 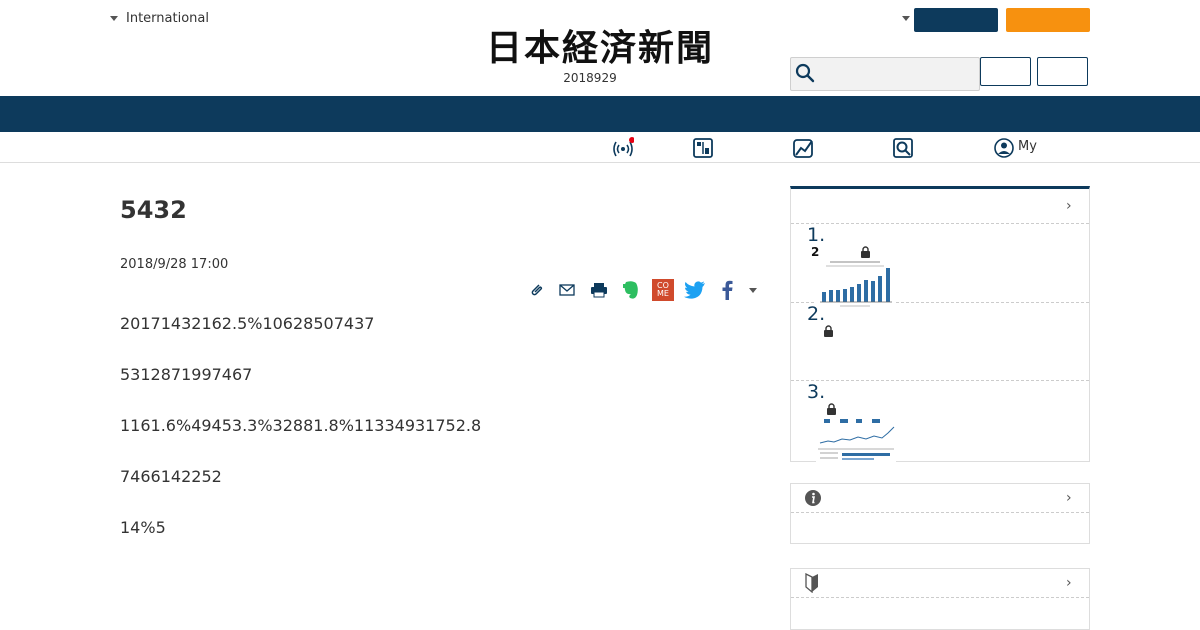 What do you see at coordinates (805, 73) in the screenshot?
I see `search-icon` at bounding box center [805, 73].